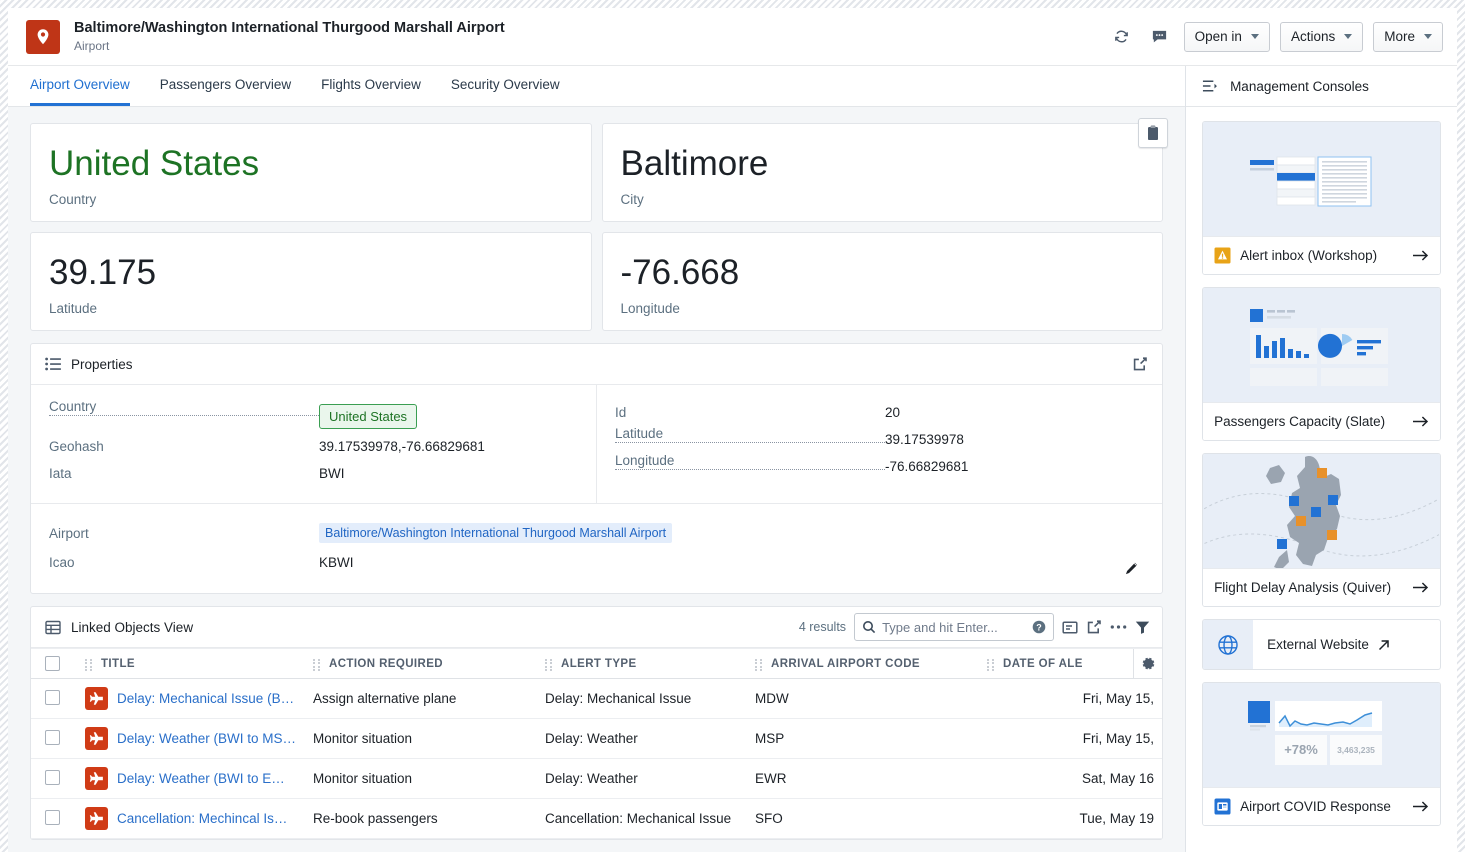  Describe the element at coordinates (421, 663) in the screenshot. I see `column-header-action-required: ACTION REQUIRED` at that location.